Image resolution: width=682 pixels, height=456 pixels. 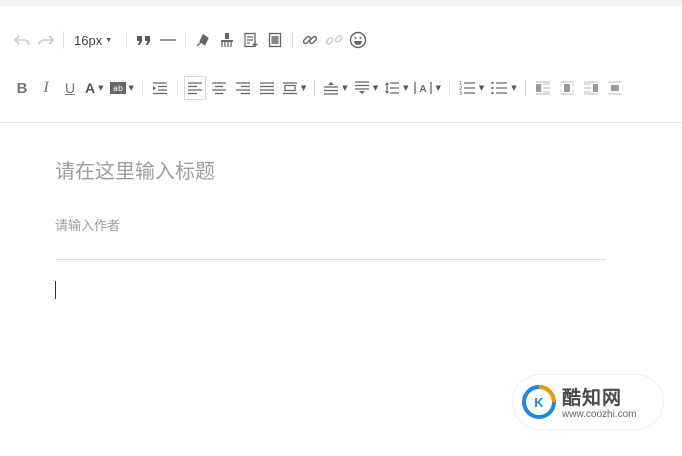 I want to click on underline-icon: U, so click(x=70, y=88).